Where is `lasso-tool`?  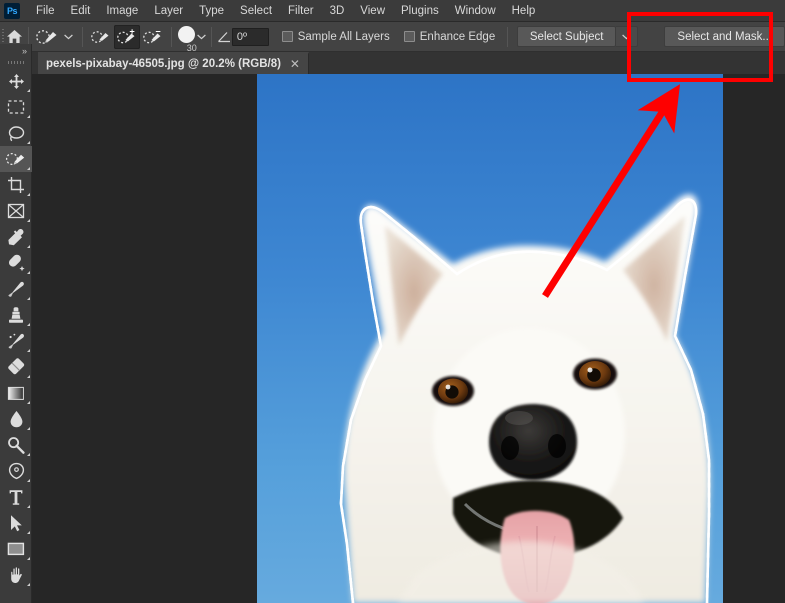
lasso-tool is located at coordinates (16, 133).